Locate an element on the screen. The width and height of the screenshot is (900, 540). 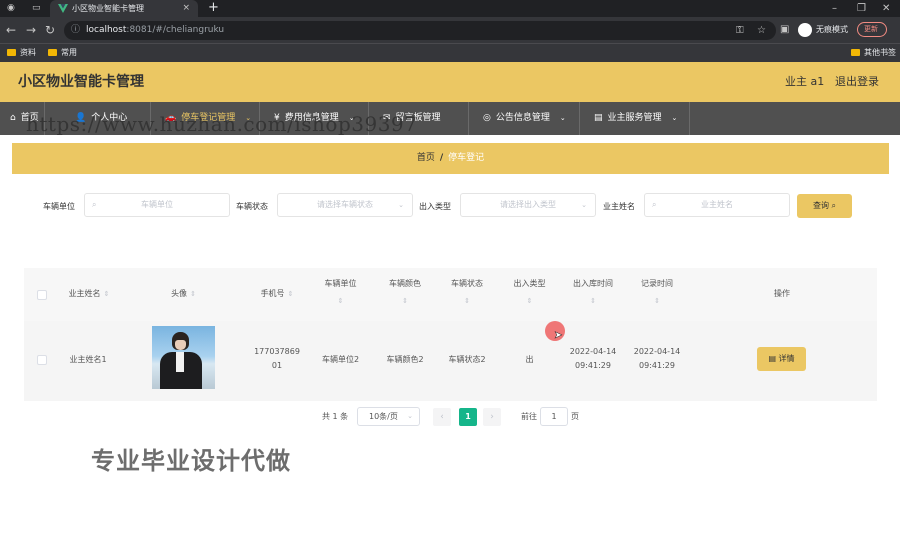
nav-label: 公告信息管理 is located at coordinates (522, 118).